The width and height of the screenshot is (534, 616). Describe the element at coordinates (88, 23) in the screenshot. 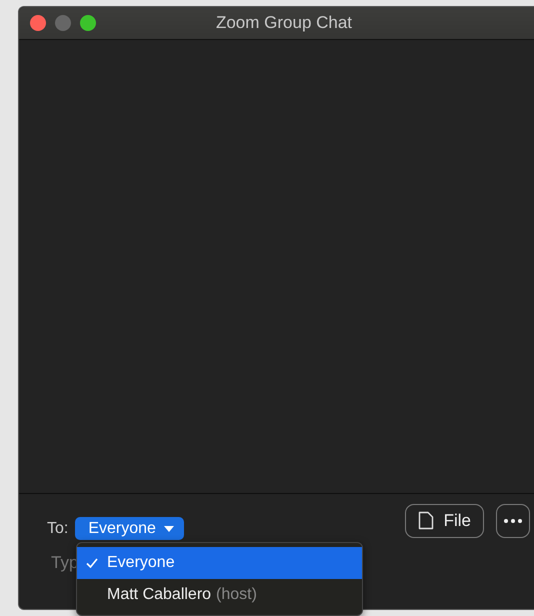

I see `zoom-button` at that location.